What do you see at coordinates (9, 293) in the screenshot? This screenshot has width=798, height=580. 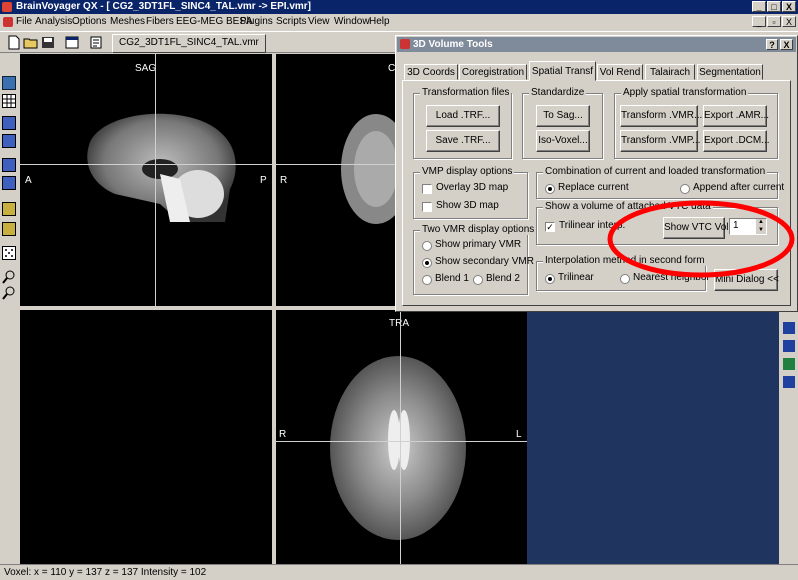 I see `zoom-out-icon` at bounding box center [9, 293].